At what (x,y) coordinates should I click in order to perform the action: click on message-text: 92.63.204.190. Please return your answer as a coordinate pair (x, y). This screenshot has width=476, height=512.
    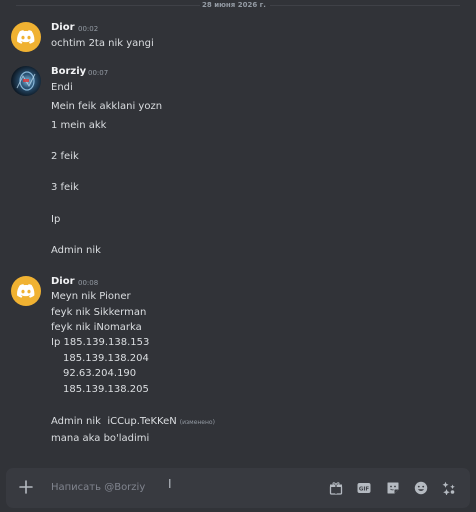
    Looking at the image, I should click on (100, 373).